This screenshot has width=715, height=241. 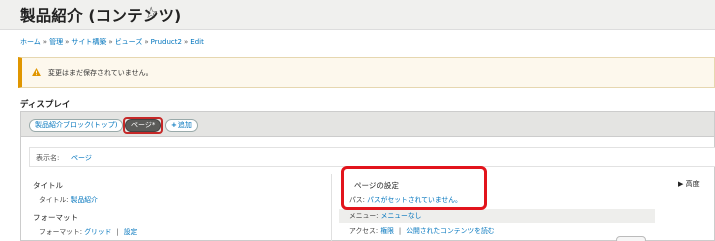 What do you see at coordinates (366, 72) in the screenshot?
I see `unsaved-warning: 変更はまだ保存されていません。` at bounding box center [366, 72].